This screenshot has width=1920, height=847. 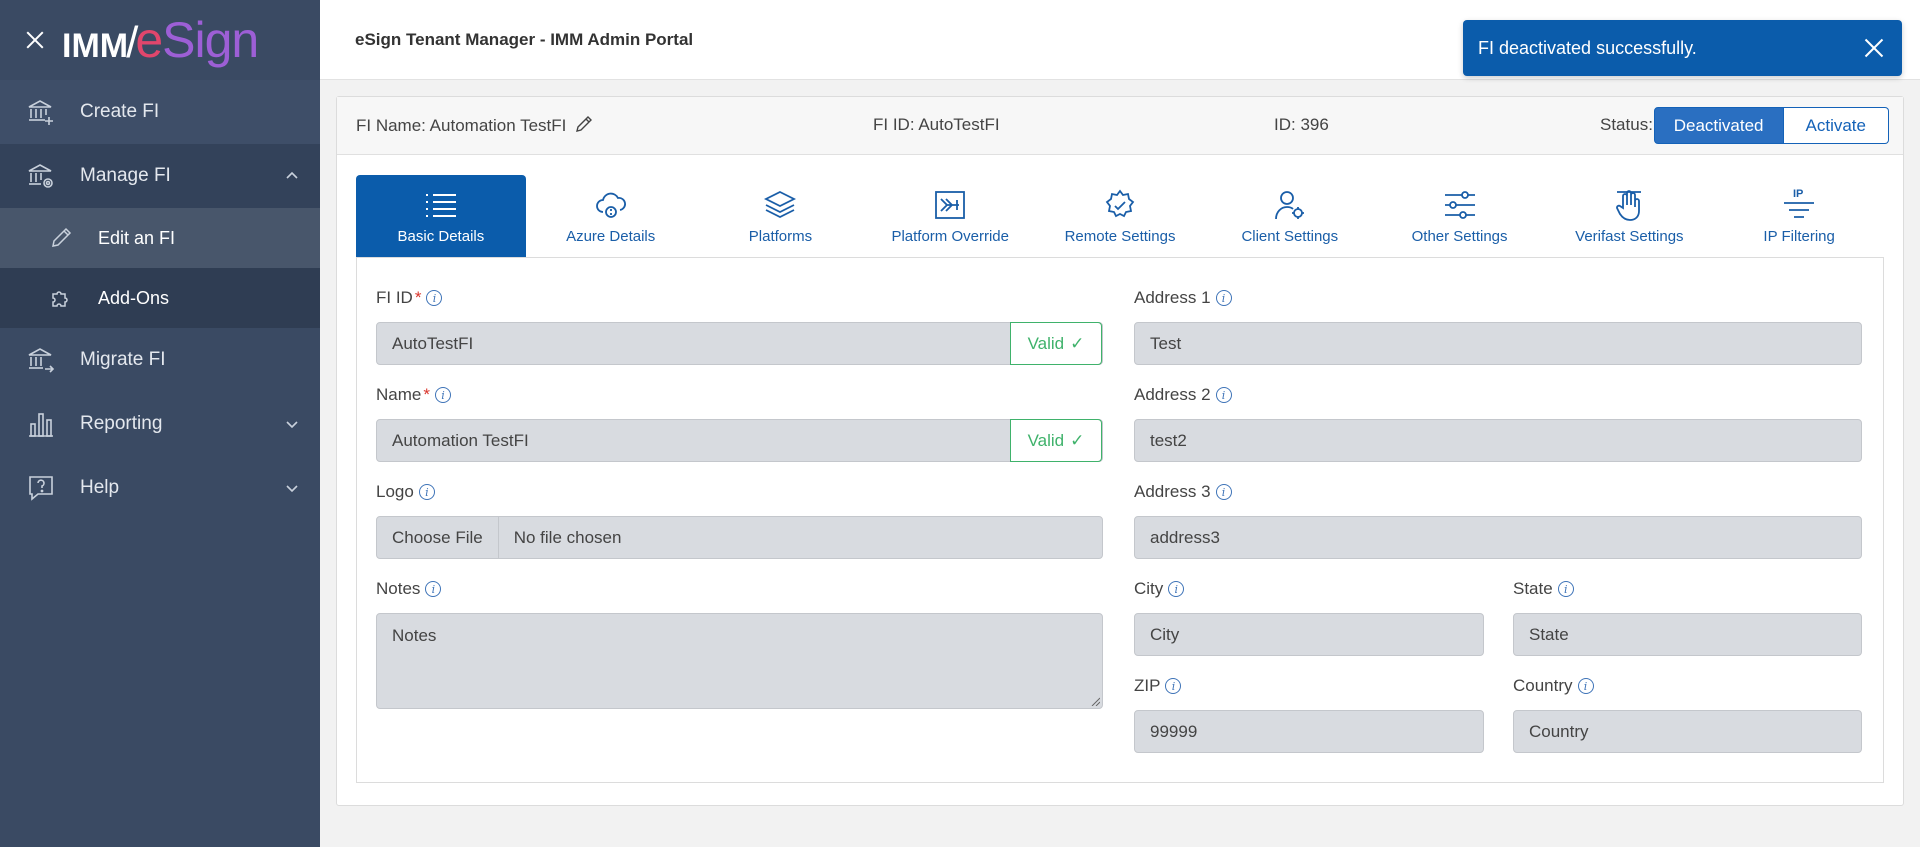 I want to click on chevron-up-icon, so click(x=292, y=175).